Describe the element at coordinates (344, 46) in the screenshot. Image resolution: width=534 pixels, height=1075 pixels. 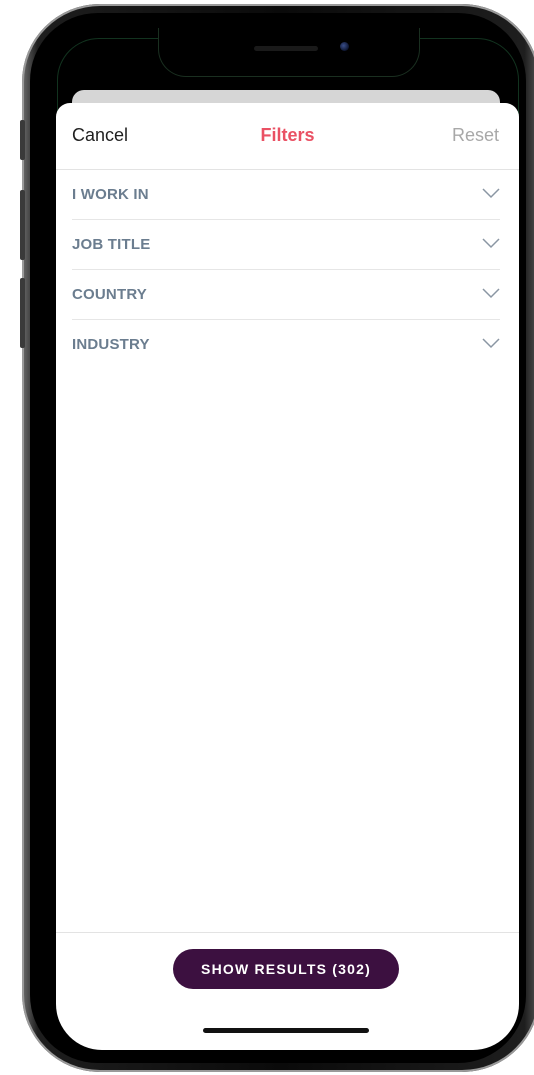
I see `front-camera-icon` at that location.